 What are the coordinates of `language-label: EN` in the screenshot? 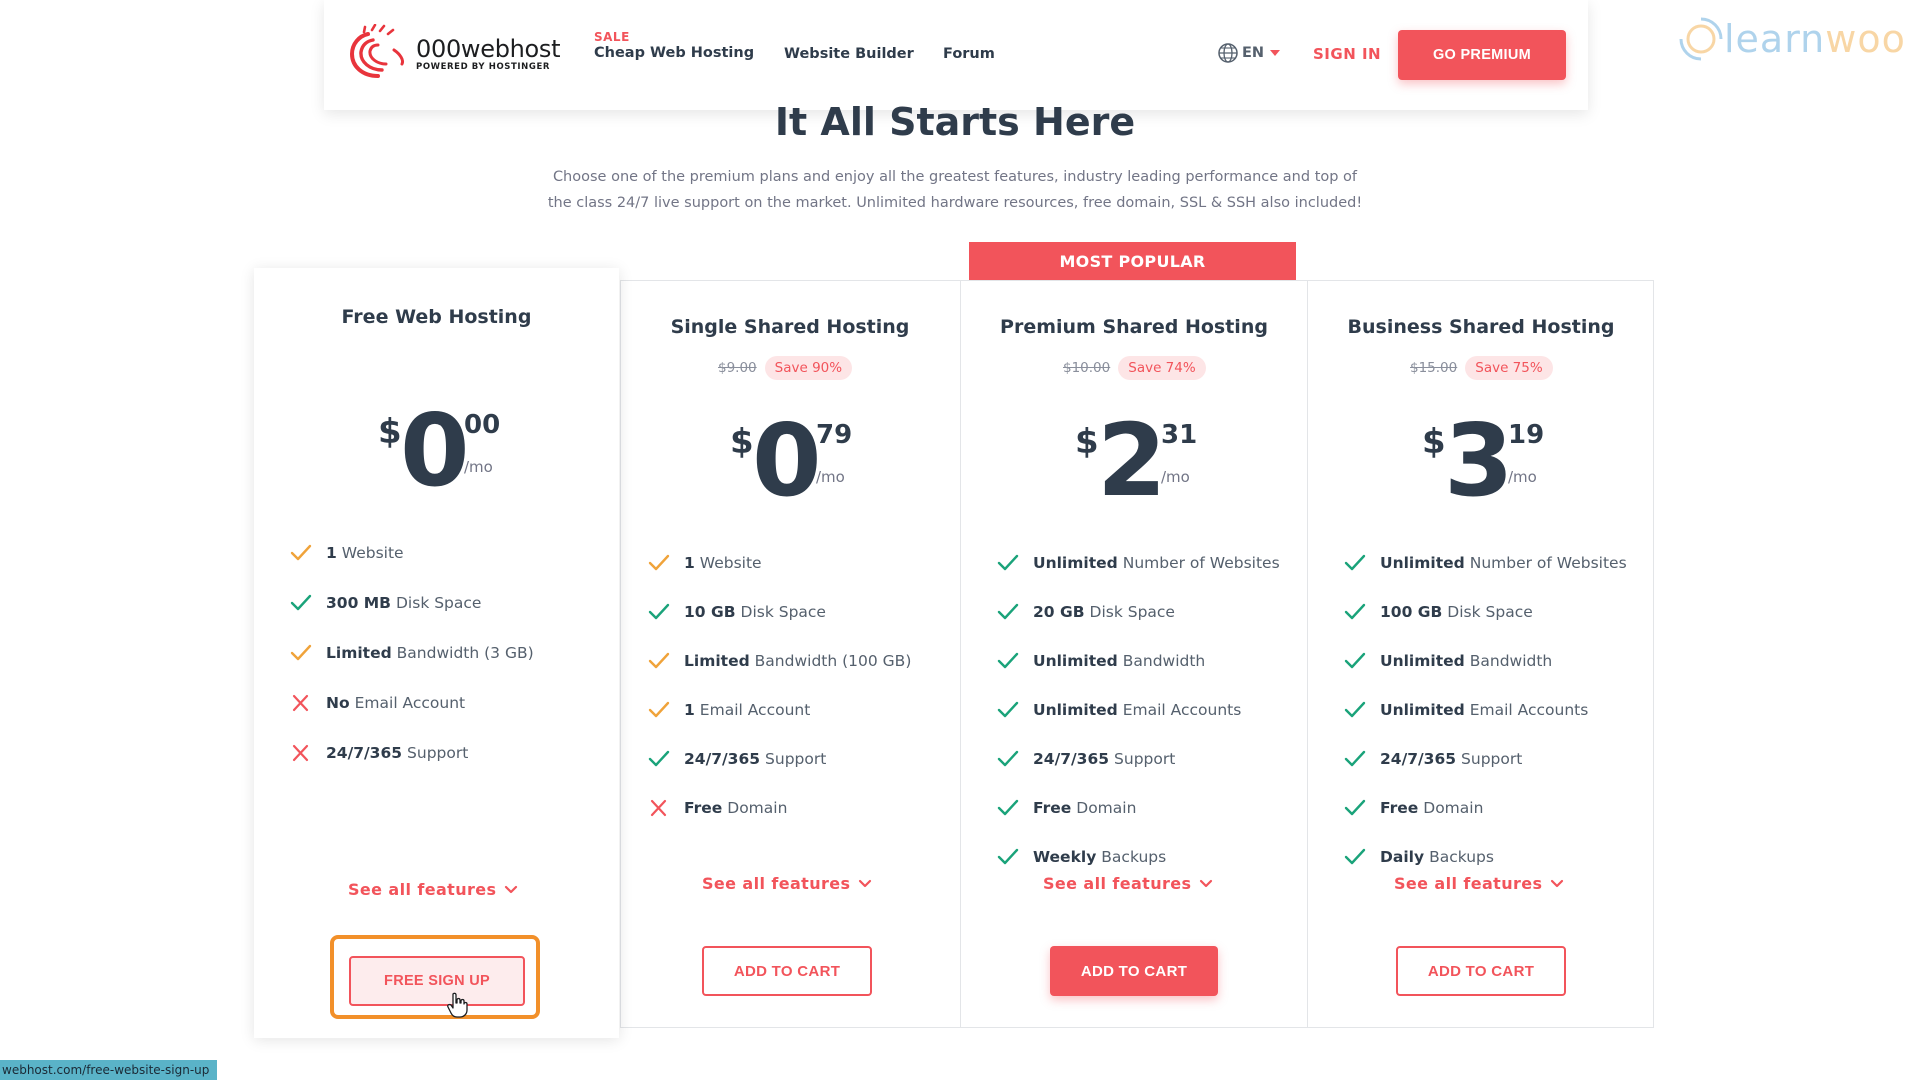 It's located at (1253, 53).